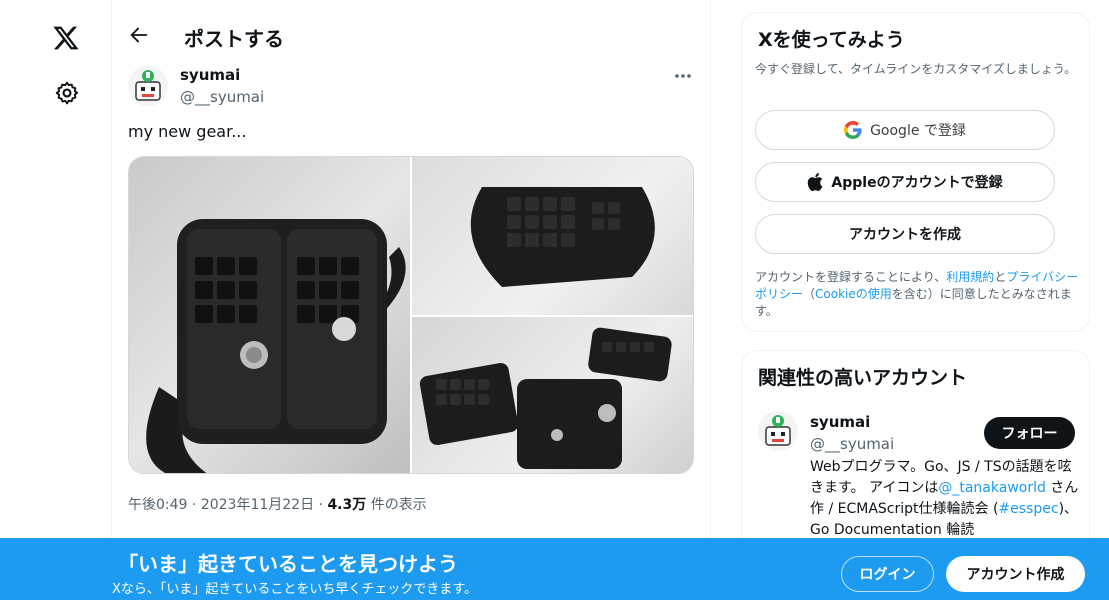 The height and width of the screenshot is (600, 1109). Describe the element at coordinates (257, 505) in the screenshot. I see `post-date: 2023年11月22日` at that location.